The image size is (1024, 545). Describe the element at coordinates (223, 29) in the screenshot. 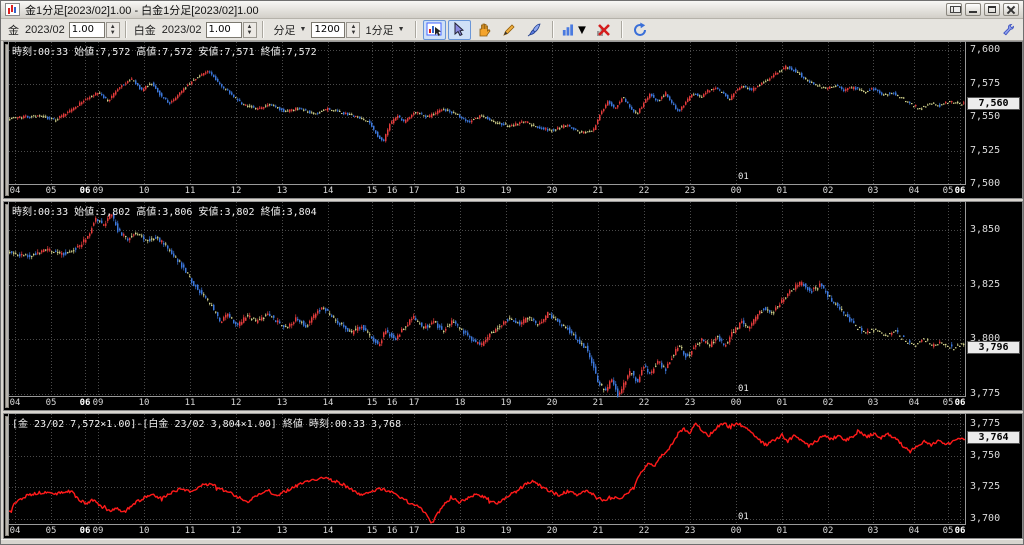

I see `platinum-multiplier-input` at that location.